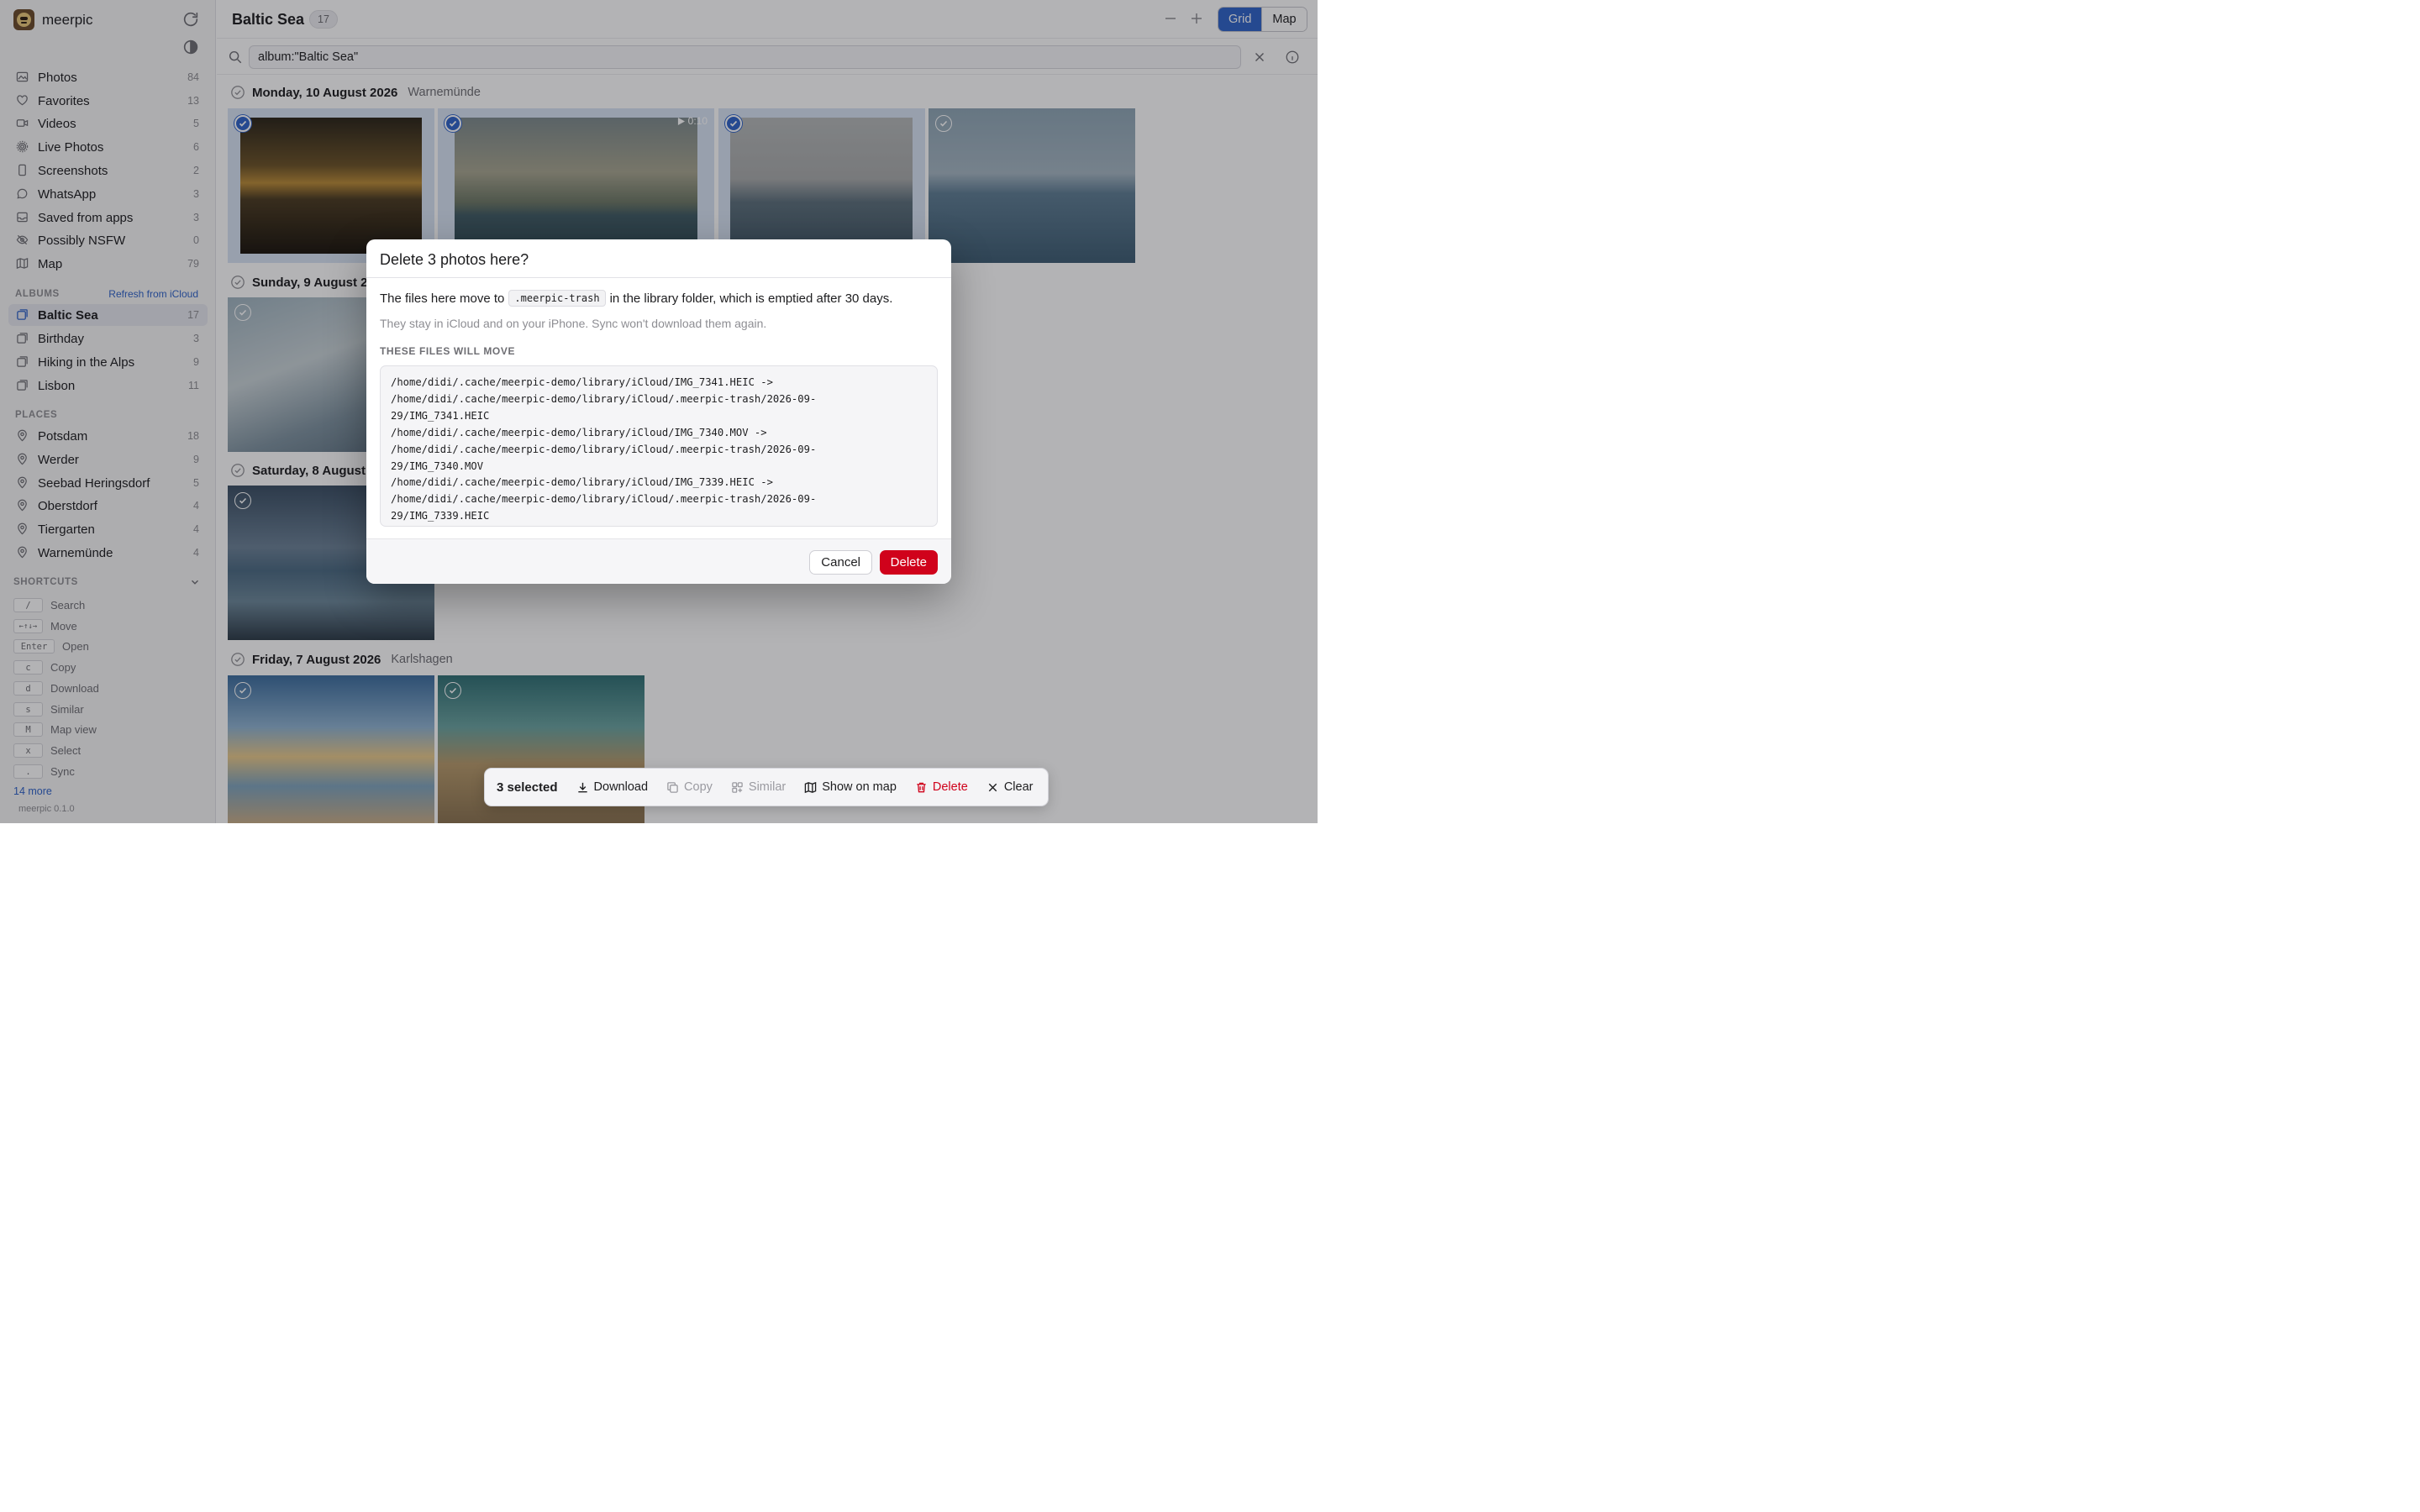  I want to click on dialog-divider, so click(658, 277).